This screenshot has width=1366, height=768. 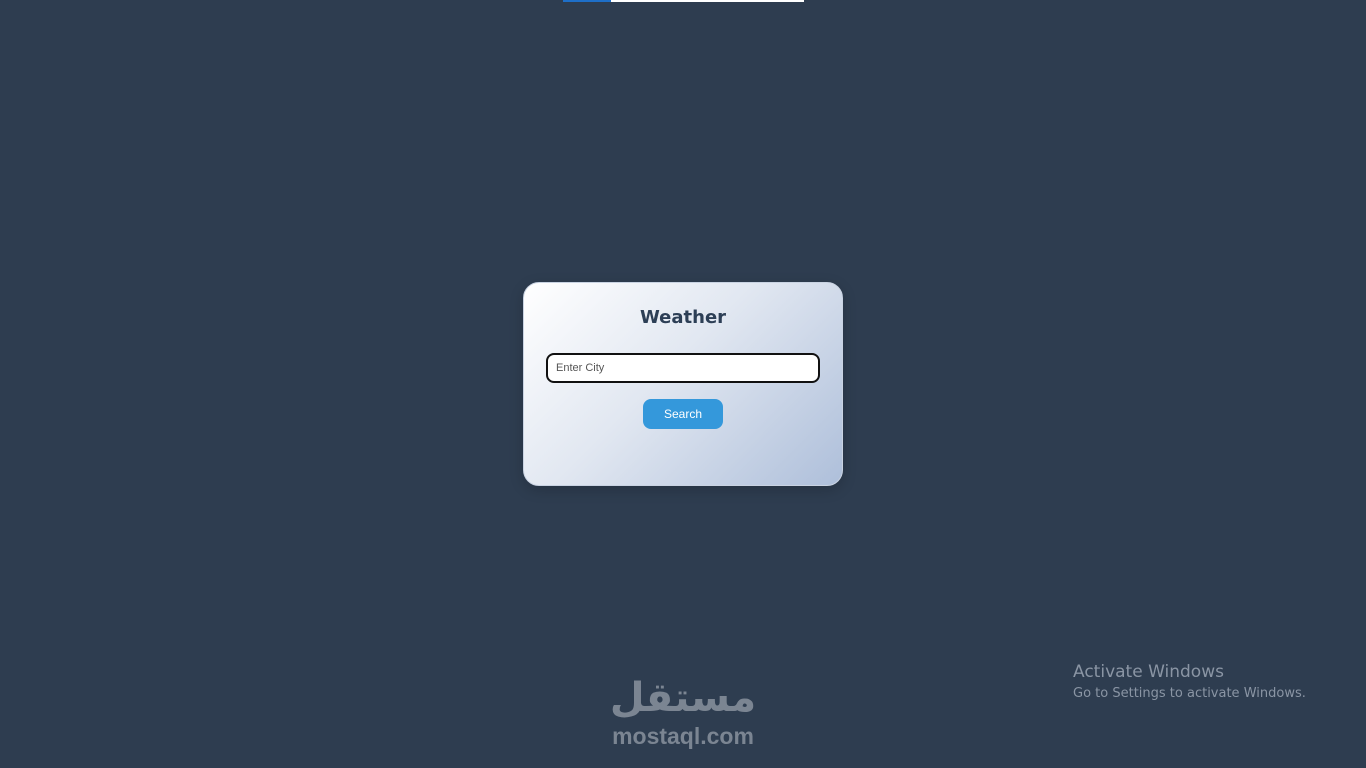 I want to click on search-button: Search, so click(x=683, y=414).